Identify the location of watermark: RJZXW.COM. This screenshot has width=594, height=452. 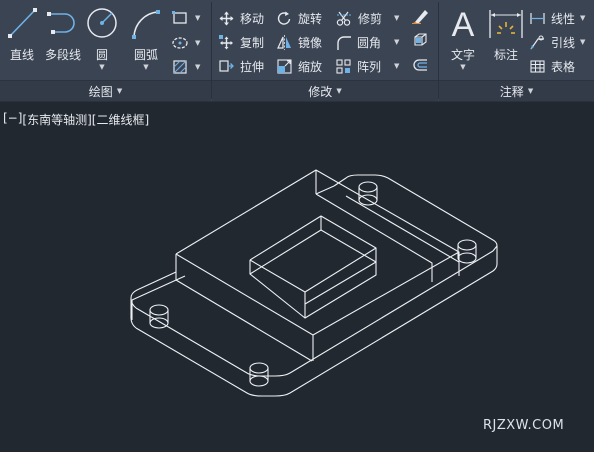
(524, 425).